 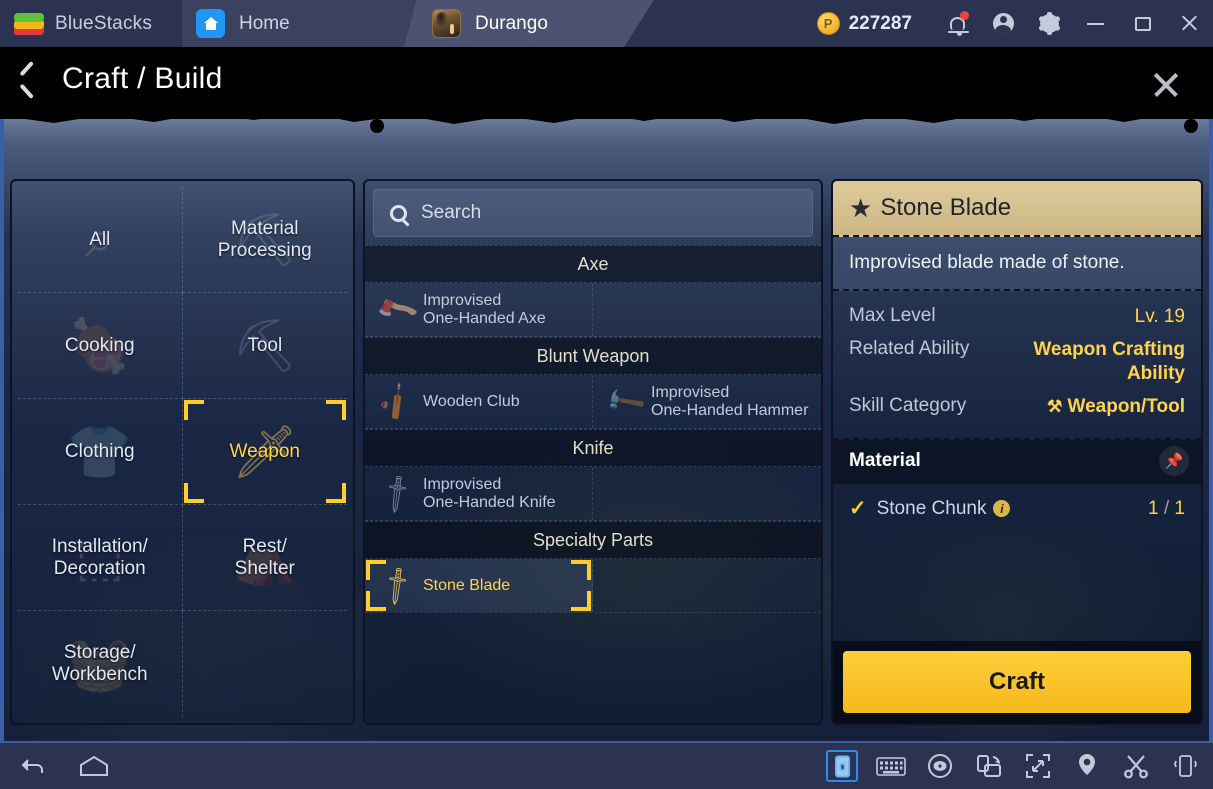 I want to click on shake-device-icon, so click(x=1185, y=766).